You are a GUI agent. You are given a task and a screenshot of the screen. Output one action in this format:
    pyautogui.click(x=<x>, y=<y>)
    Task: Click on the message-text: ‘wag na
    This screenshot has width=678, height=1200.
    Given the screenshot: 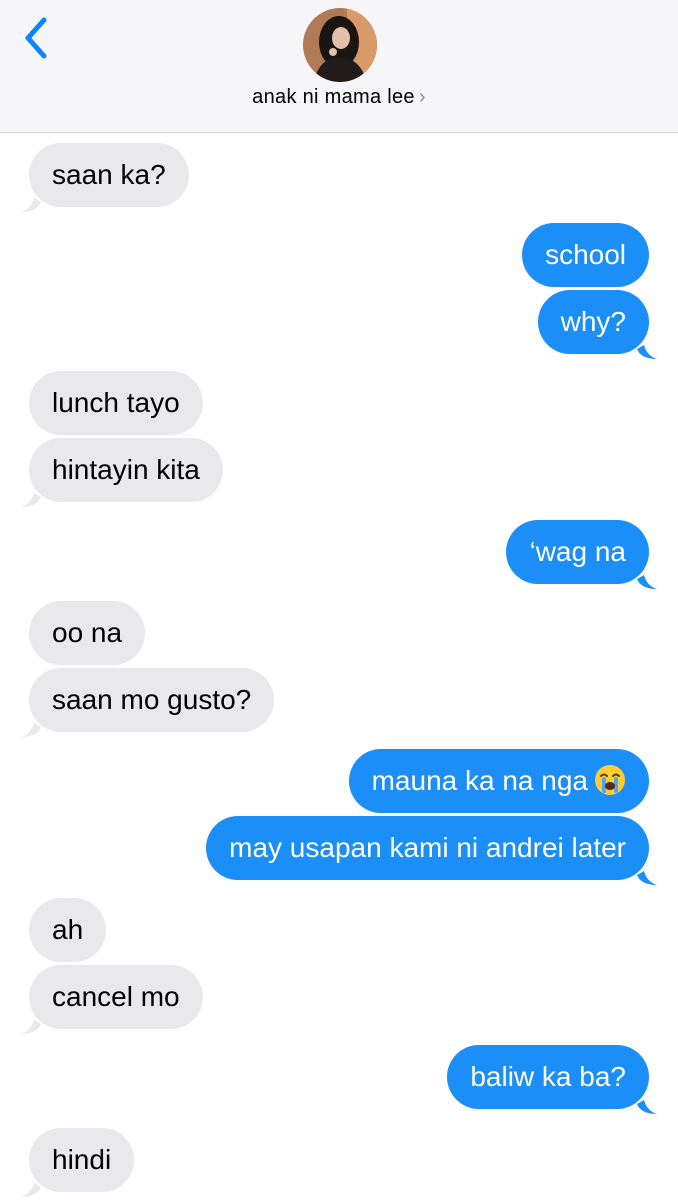 What is the action you would take?
    pyautogui.click(x=577, y=551)
    